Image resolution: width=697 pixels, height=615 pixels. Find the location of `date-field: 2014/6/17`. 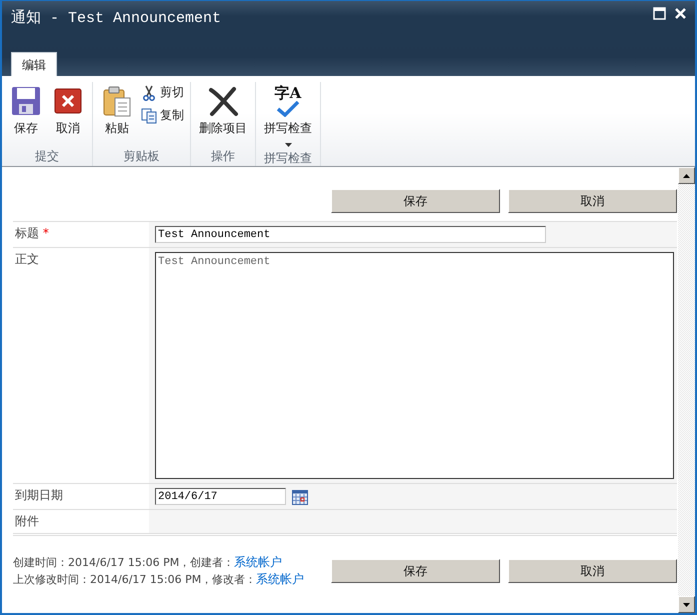

date-field: 2014/6/17 is located at coordinates (220, 496).